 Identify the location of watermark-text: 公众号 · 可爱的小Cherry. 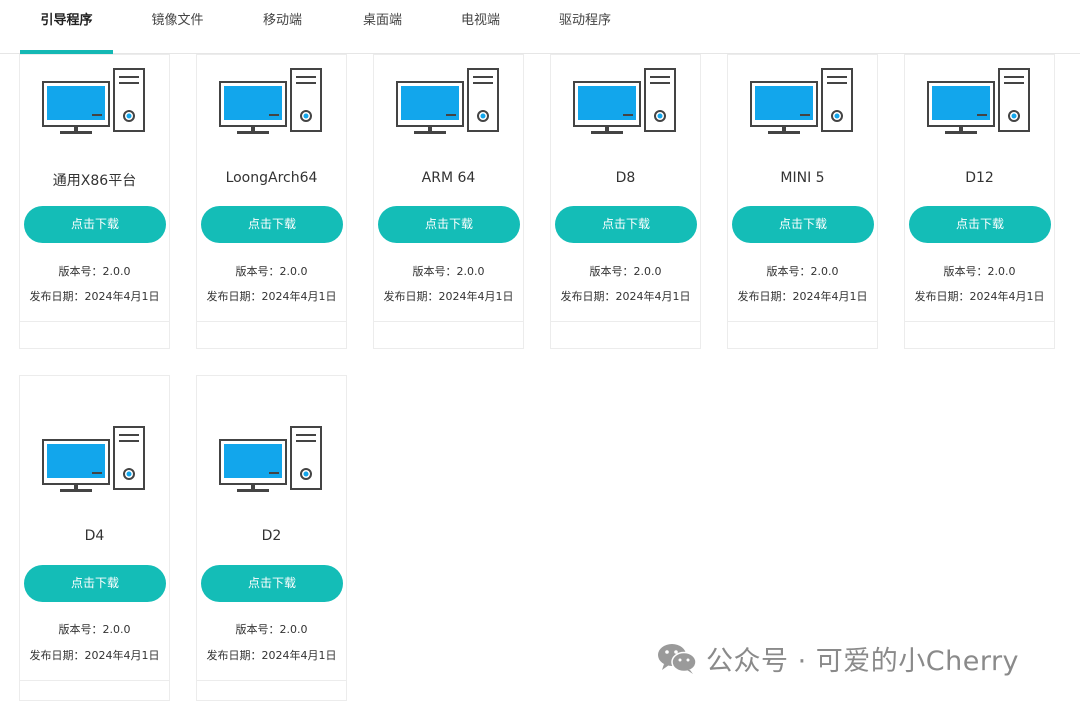
(863, 661).